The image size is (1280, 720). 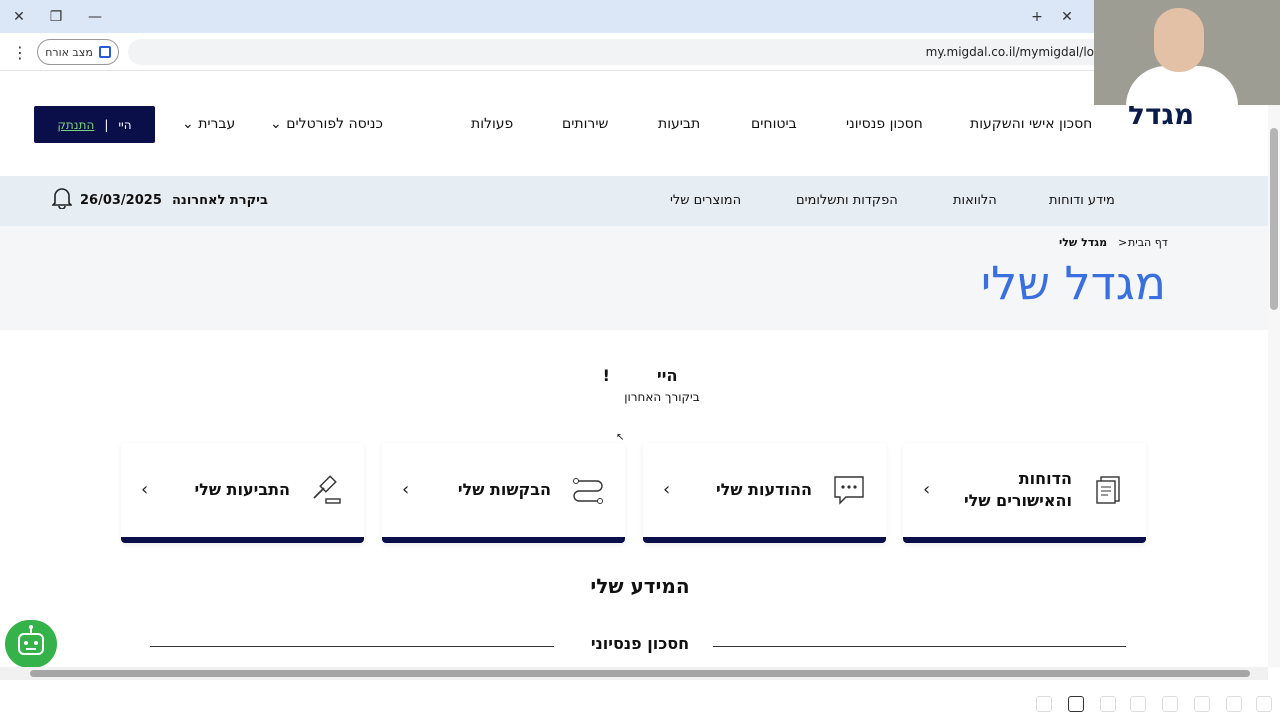 I want to click on bell-icon, so click(x=62, y=198).